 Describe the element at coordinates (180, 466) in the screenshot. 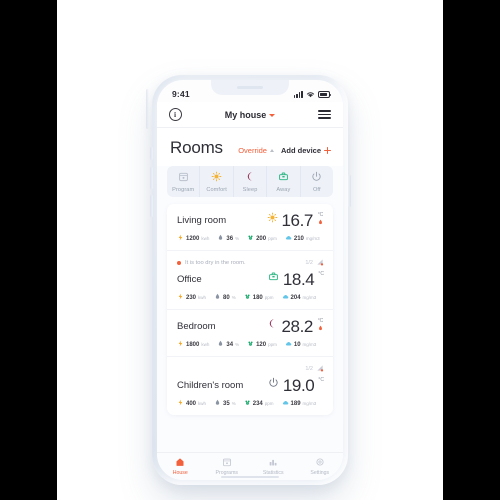

I see `tab-house: House` at that location.